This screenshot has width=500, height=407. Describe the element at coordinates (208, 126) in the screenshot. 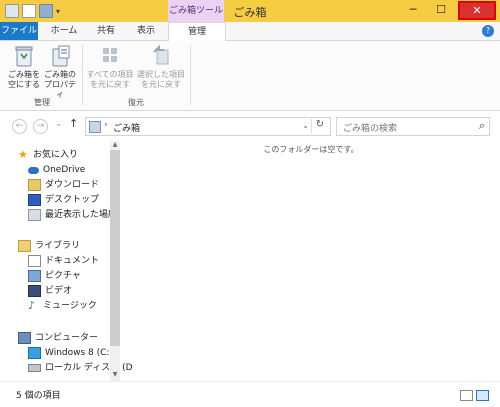

I see `address-field: › ごみ箱 ⌄ ↻` at that location.